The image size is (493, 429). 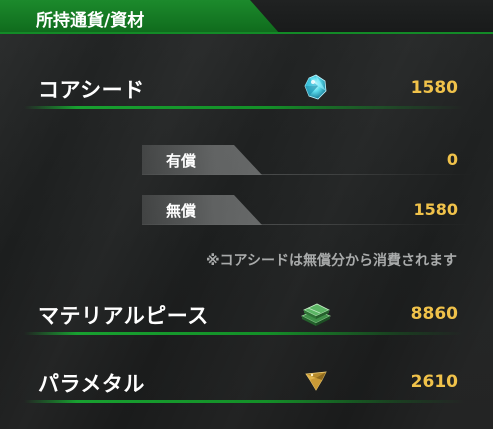 What do you see at coordinates (435, 209) in the screenshot?
I see `breakdown-value: 1580` at bounding box center [435, 209].